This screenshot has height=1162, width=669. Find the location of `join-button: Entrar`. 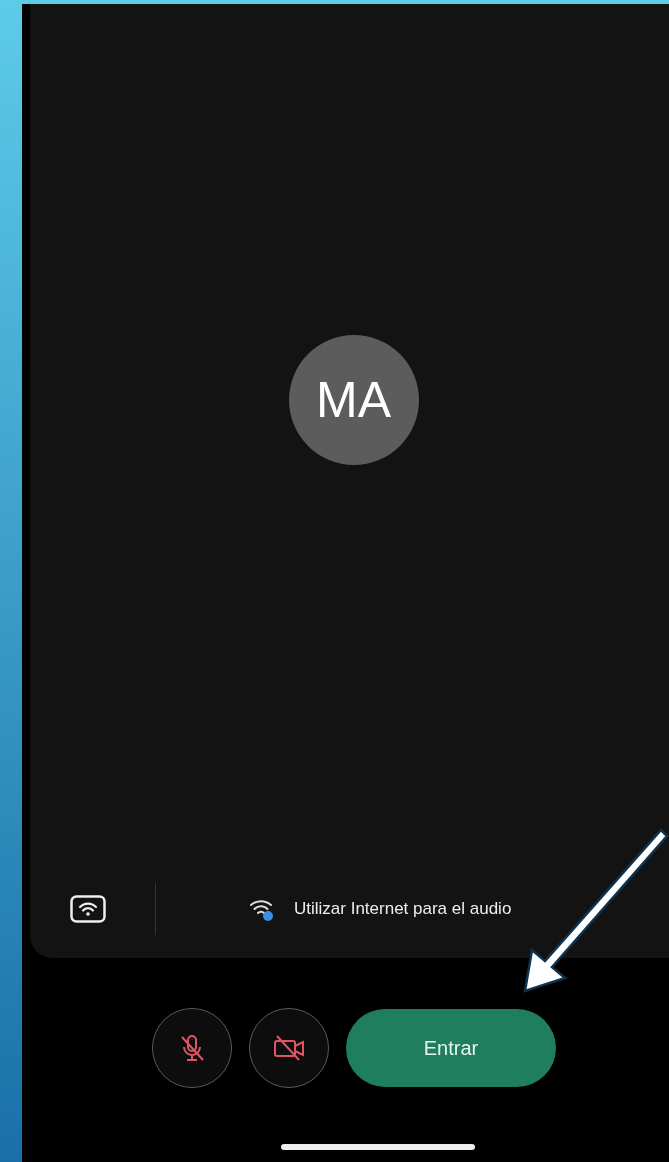

join-button: Entrar is located at coordinates (451, 1048).